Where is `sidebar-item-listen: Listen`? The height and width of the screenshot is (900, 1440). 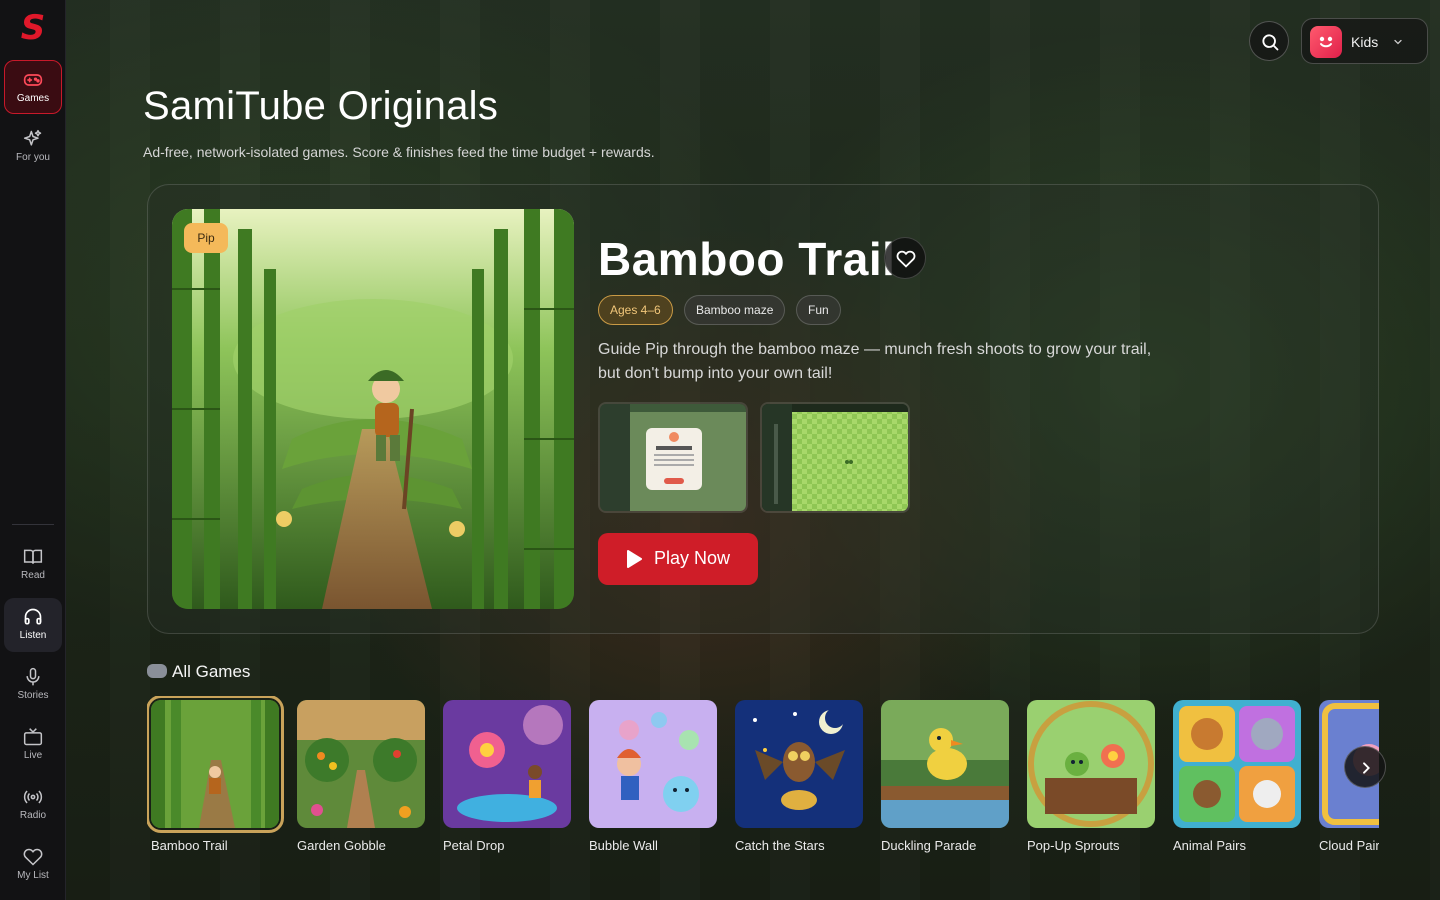
sidebar-item-listen: Listen is located at coordinates (33, 625).